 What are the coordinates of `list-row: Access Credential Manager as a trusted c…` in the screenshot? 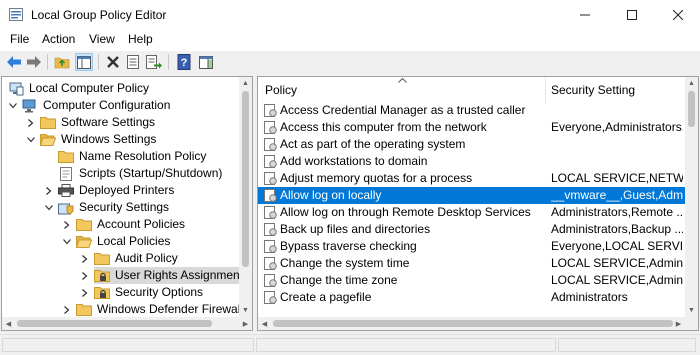 It's located at (471, 110).